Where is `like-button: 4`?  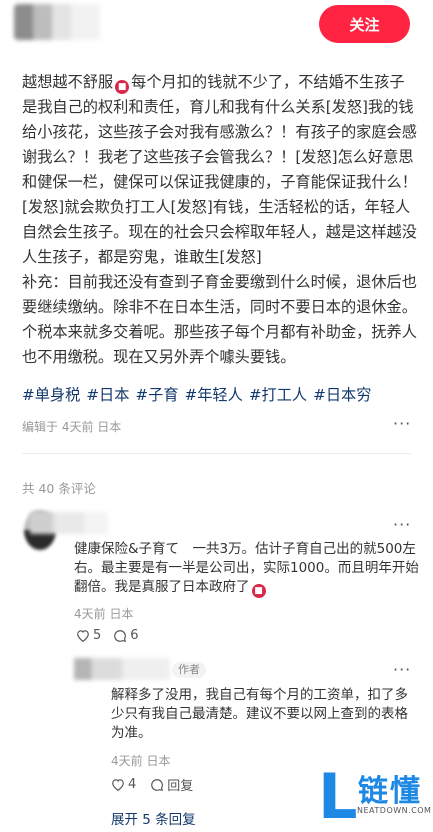
like-button: 4 is located at coordinates (123, 784).